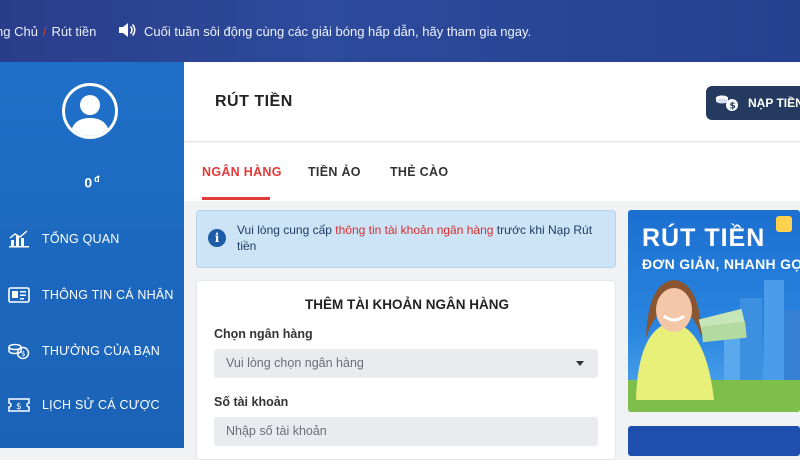 The width and height of the screenshot is (800, 460). I want to click on deposit-button-label: NẠP TIỀN, so click(774, 103).